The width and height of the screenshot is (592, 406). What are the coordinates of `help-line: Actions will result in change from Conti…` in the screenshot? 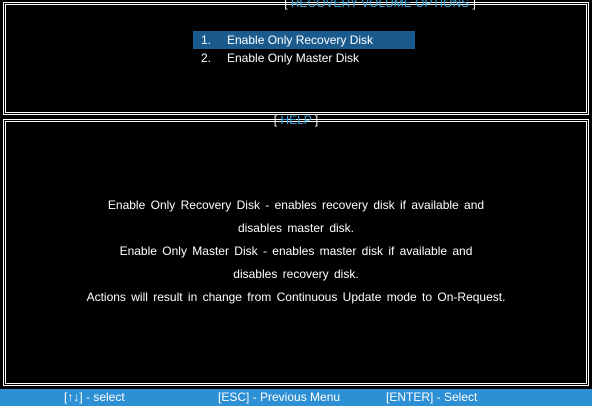 It's located at (296, 297).